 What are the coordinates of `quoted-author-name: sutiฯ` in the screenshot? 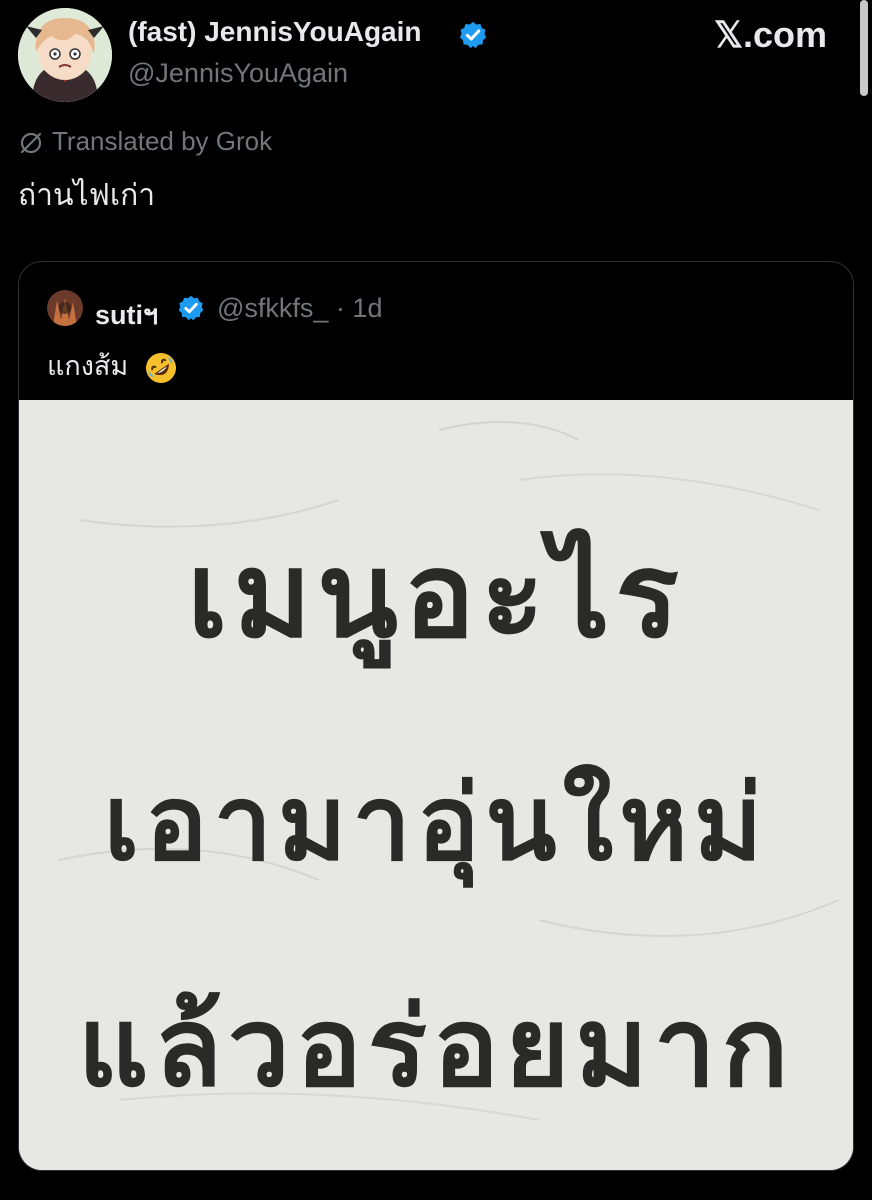 It's located at (126, 314).